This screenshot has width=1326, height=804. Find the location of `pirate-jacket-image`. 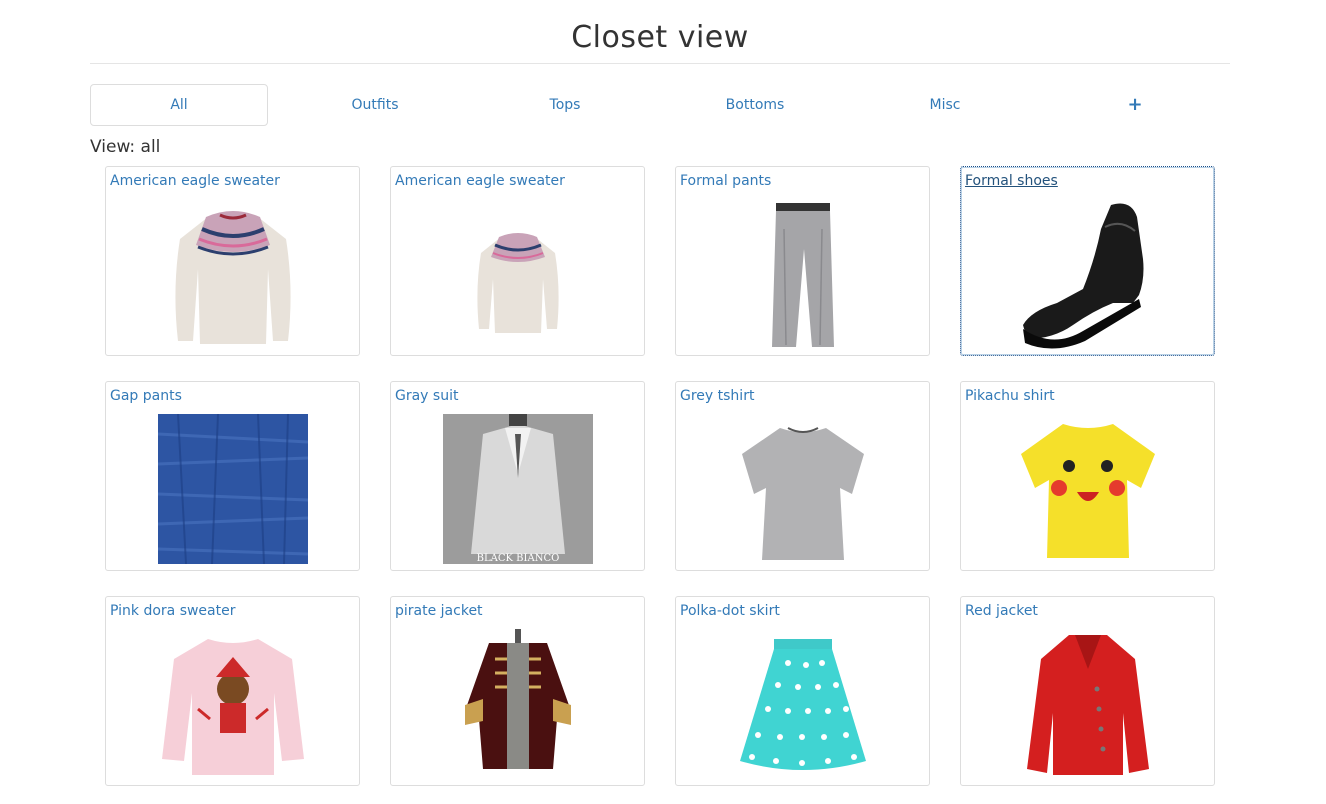

pirate-jacket-image is located at coordinates (518, 704).